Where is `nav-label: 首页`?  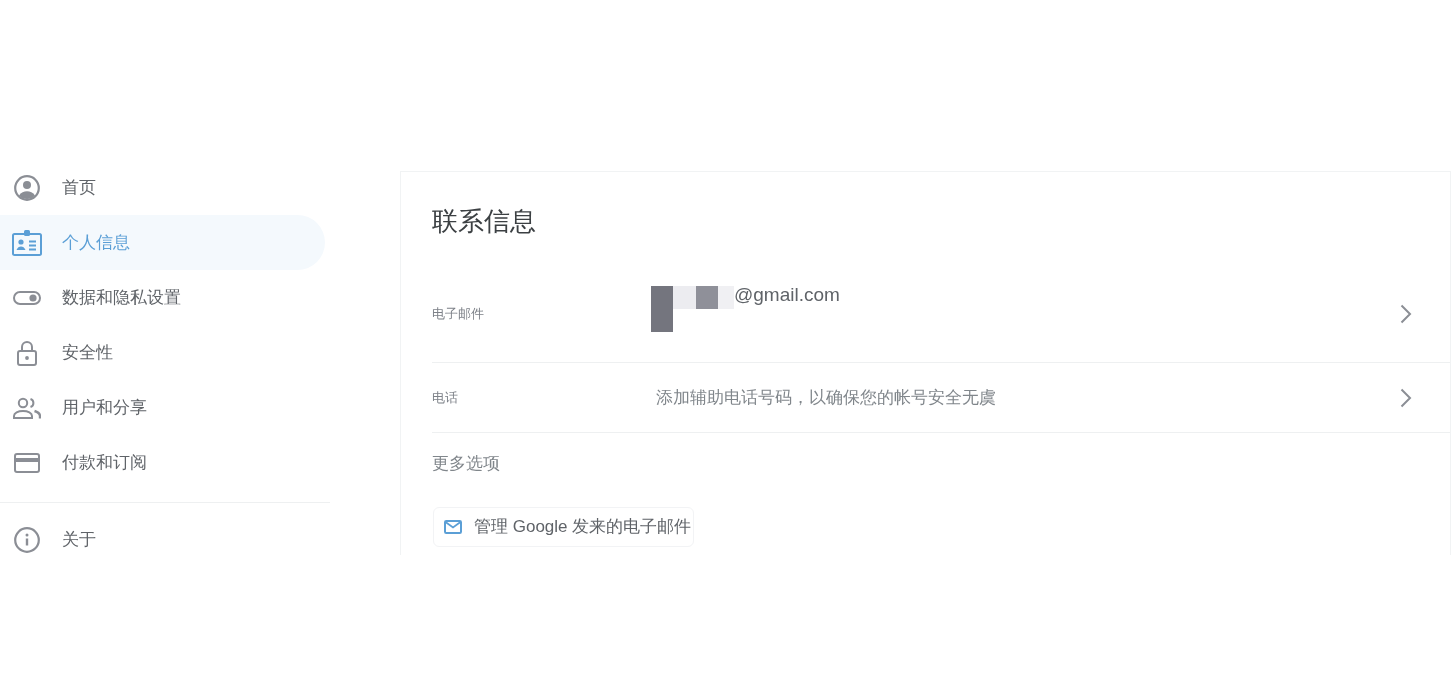
nav-label: 首页 is located at coordinates (79, 187).